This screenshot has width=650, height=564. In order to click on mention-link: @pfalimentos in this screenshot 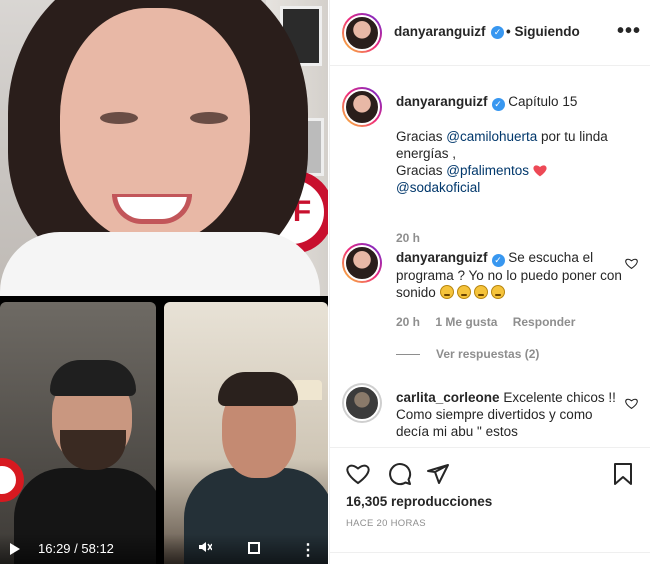, I will do `click(487, 170)`.